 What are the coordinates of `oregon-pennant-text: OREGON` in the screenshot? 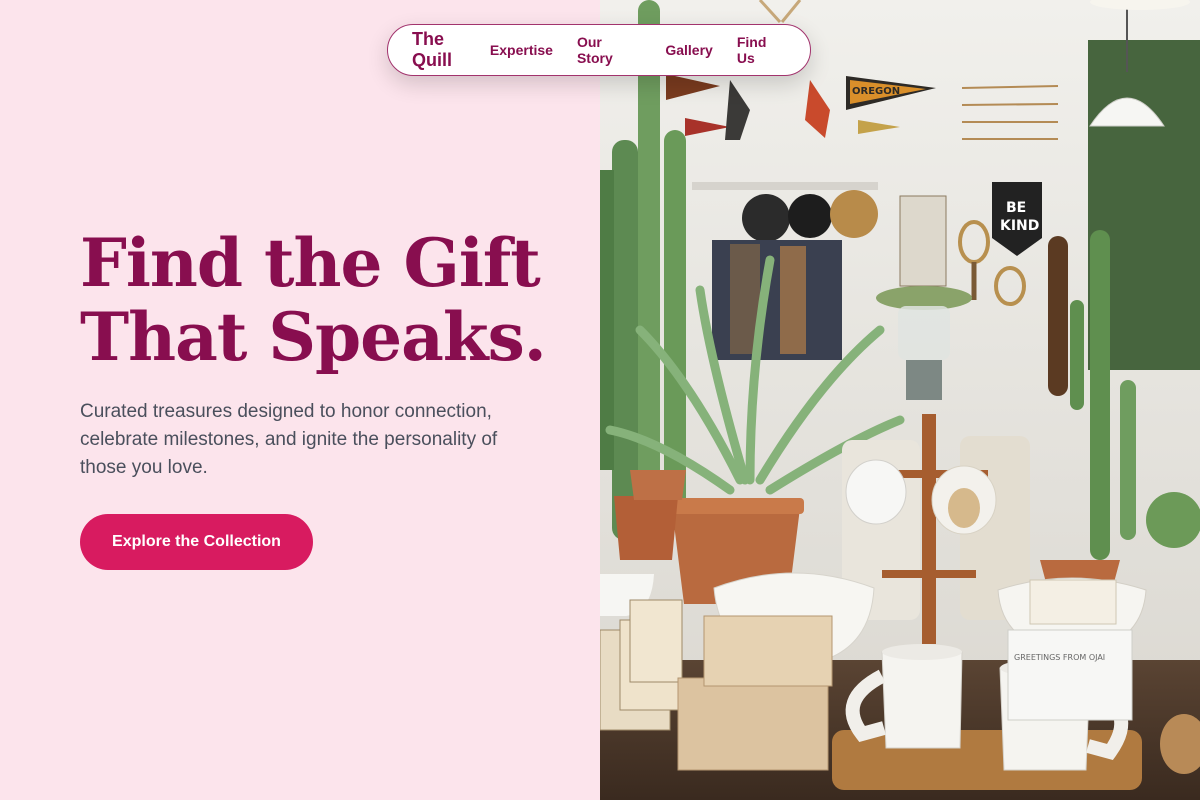 It's located at (876, 91).